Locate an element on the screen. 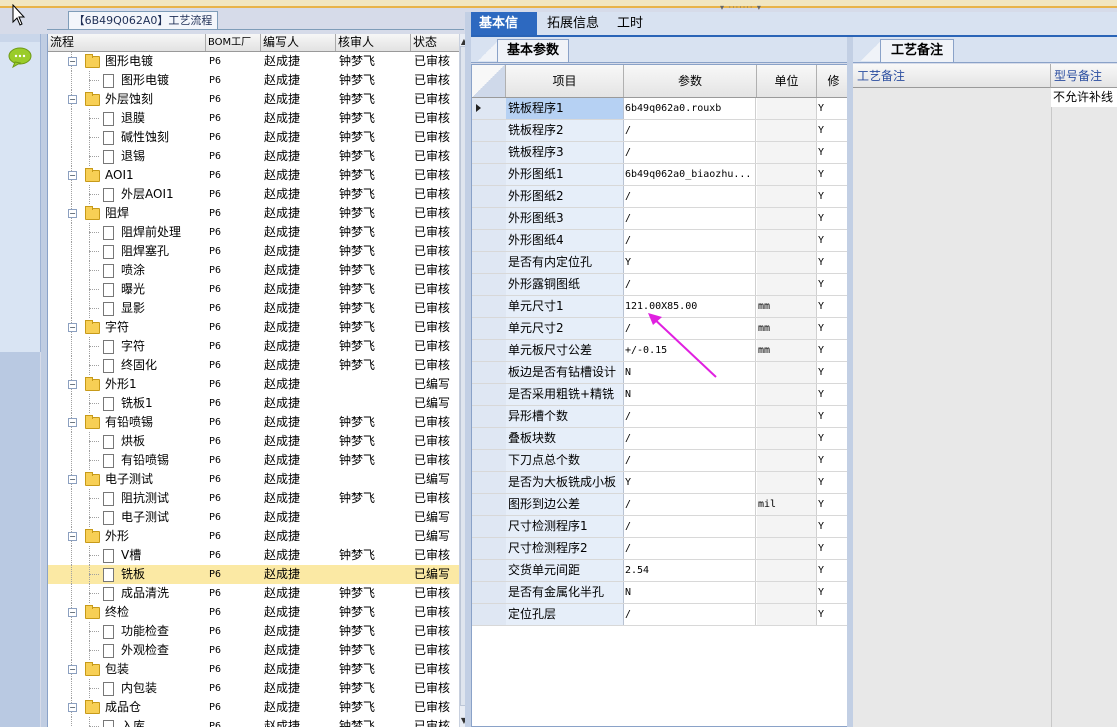  tab-process-notes: 工艺备注 is located at coordinates (917, 50).